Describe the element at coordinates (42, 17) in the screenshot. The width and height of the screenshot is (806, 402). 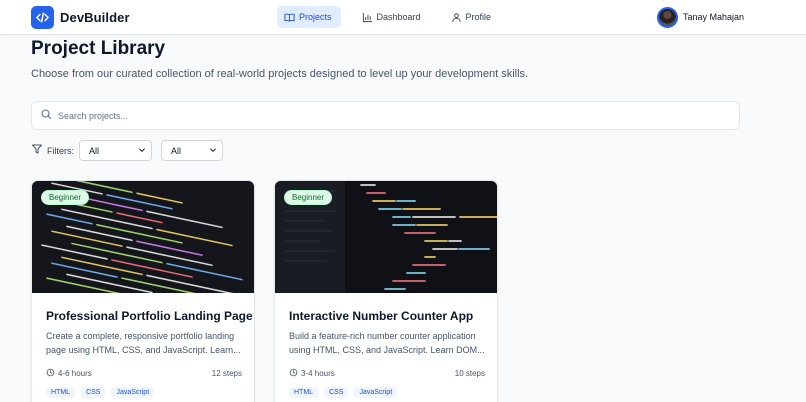
I see `code-icon` at that location.